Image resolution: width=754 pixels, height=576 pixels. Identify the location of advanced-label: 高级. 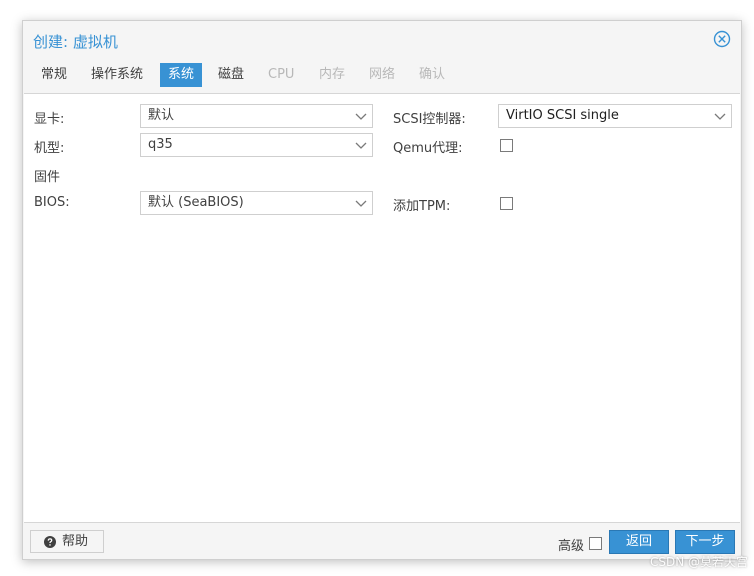
(571, 546).